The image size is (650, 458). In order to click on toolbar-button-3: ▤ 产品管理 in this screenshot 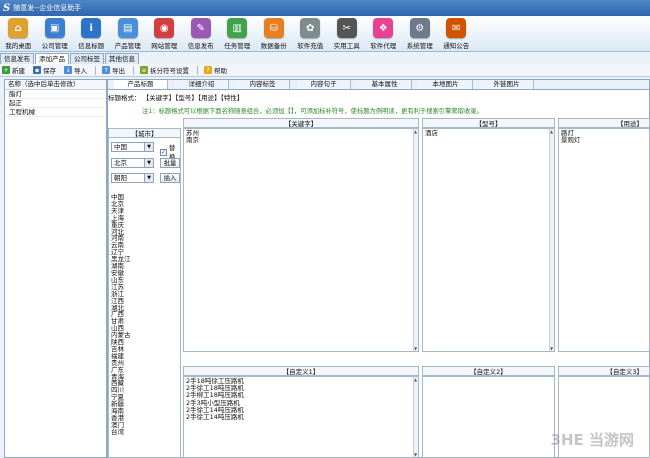, I will do `click(128, 33)`.